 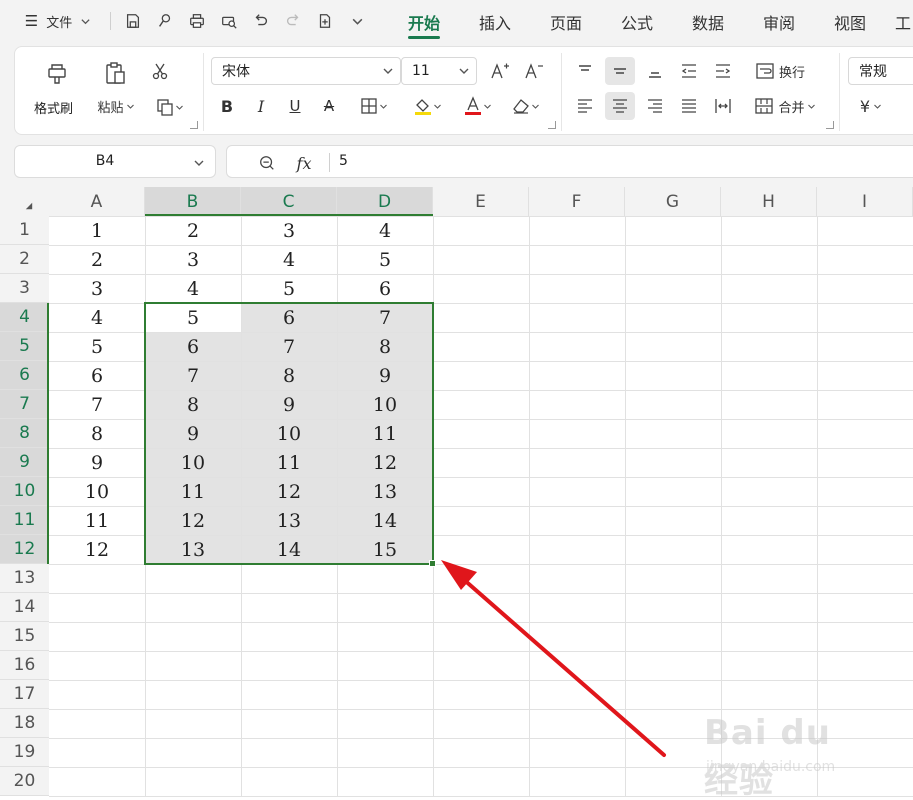 What do you see at coordinates (58, 21) in the screenshot?
I see `file-menu-button: ☰ 文件` at bounding box center [58, 21].